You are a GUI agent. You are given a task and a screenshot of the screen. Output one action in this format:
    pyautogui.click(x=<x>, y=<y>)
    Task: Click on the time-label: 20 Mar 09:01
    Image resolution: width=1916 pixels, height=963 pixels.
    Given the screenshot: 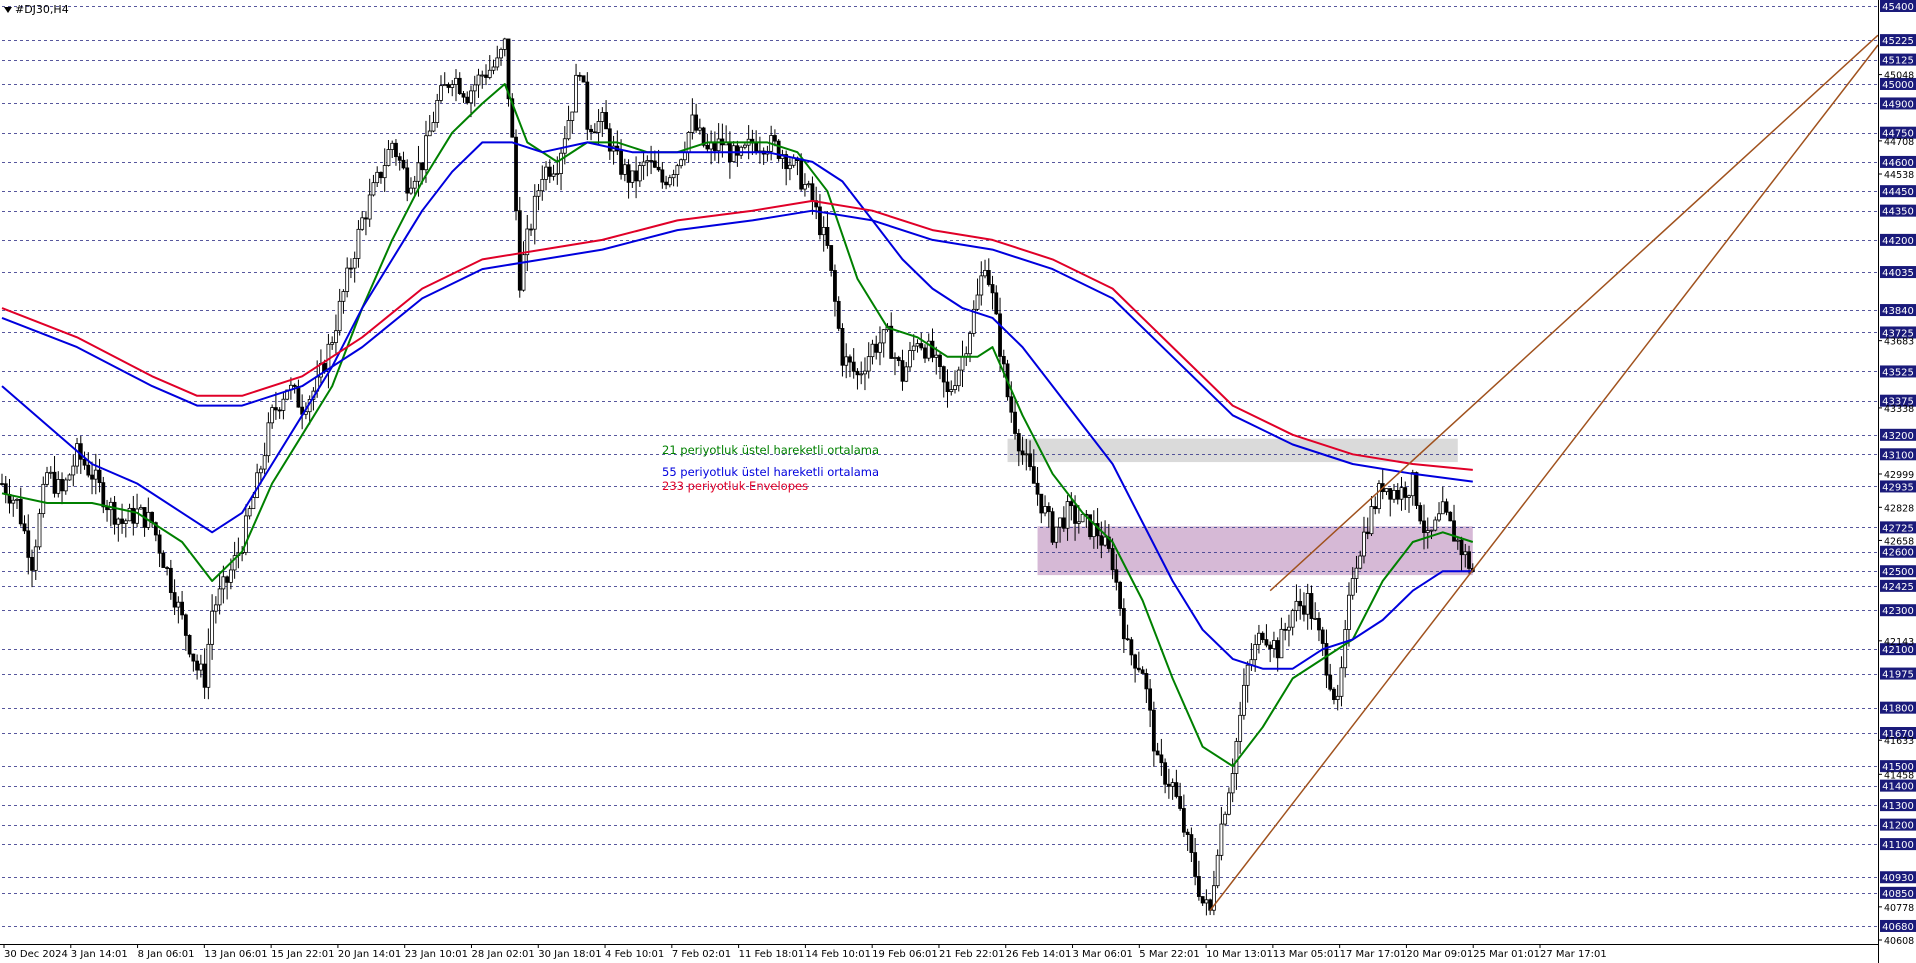 What is the action you would take?
    pyautogui.click(x=1439, y=954)
    